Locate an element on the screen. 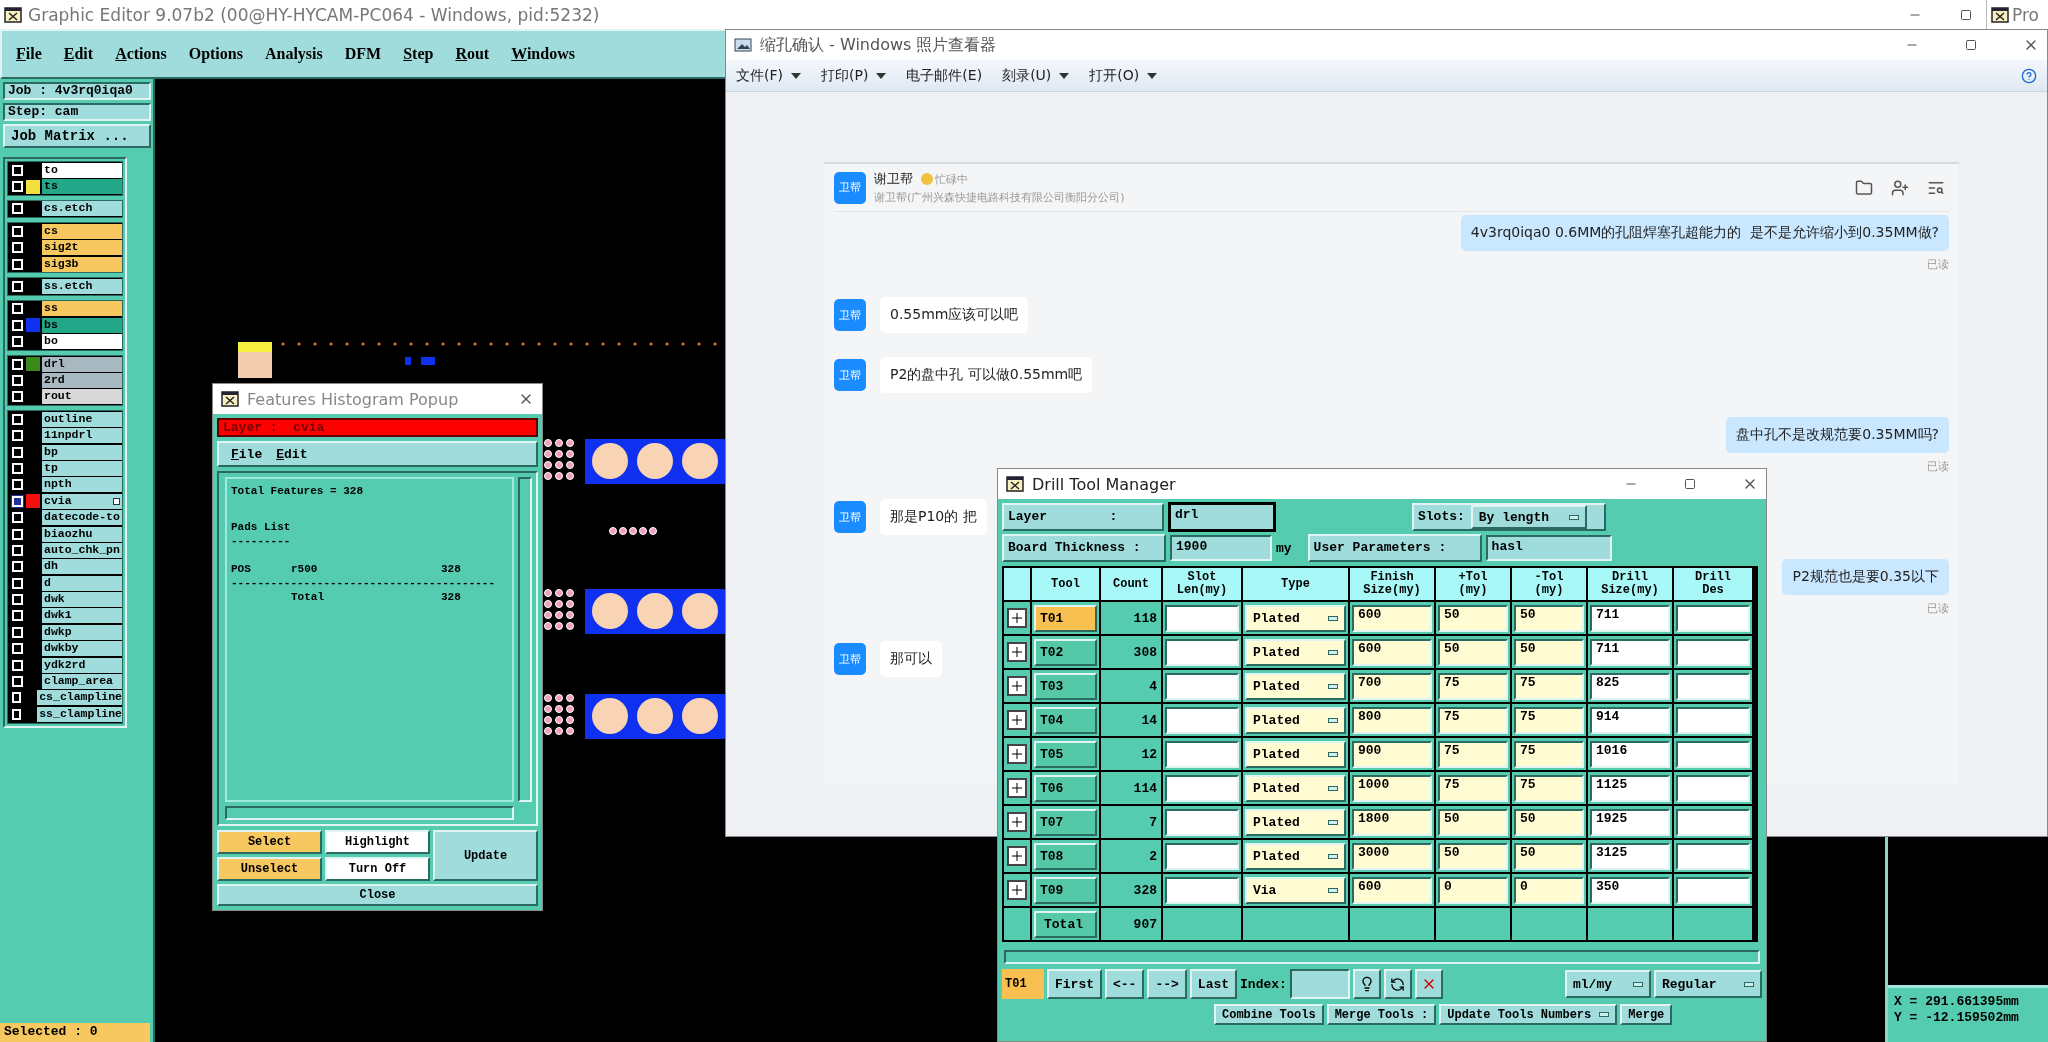 The image size is (2048, 1042). close-button: Close is located at coordinates (377, 895).